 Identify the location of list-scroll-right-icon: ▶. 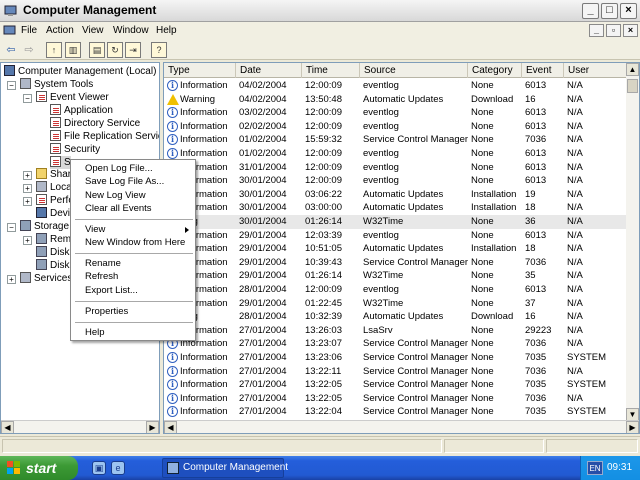
(632, 427).